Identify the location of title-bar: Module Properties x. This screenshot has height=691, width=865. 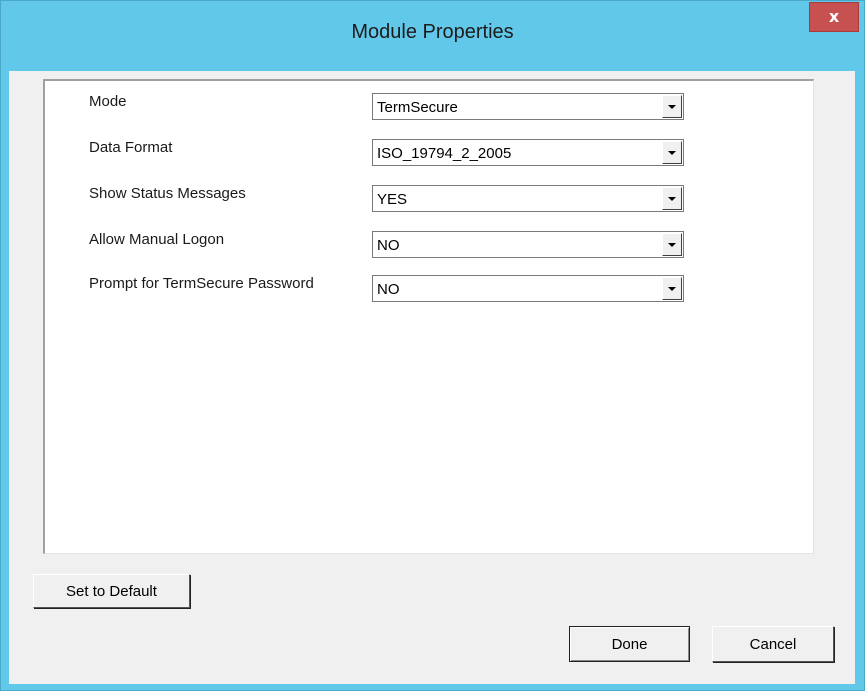
(432, 36).